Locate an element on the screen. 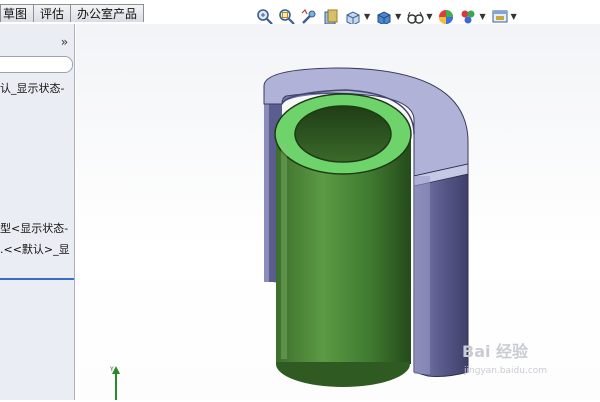 The height and width of the screenshot is (402, 600). axis-triad-icon: Y is located at coordinates (114, 383).